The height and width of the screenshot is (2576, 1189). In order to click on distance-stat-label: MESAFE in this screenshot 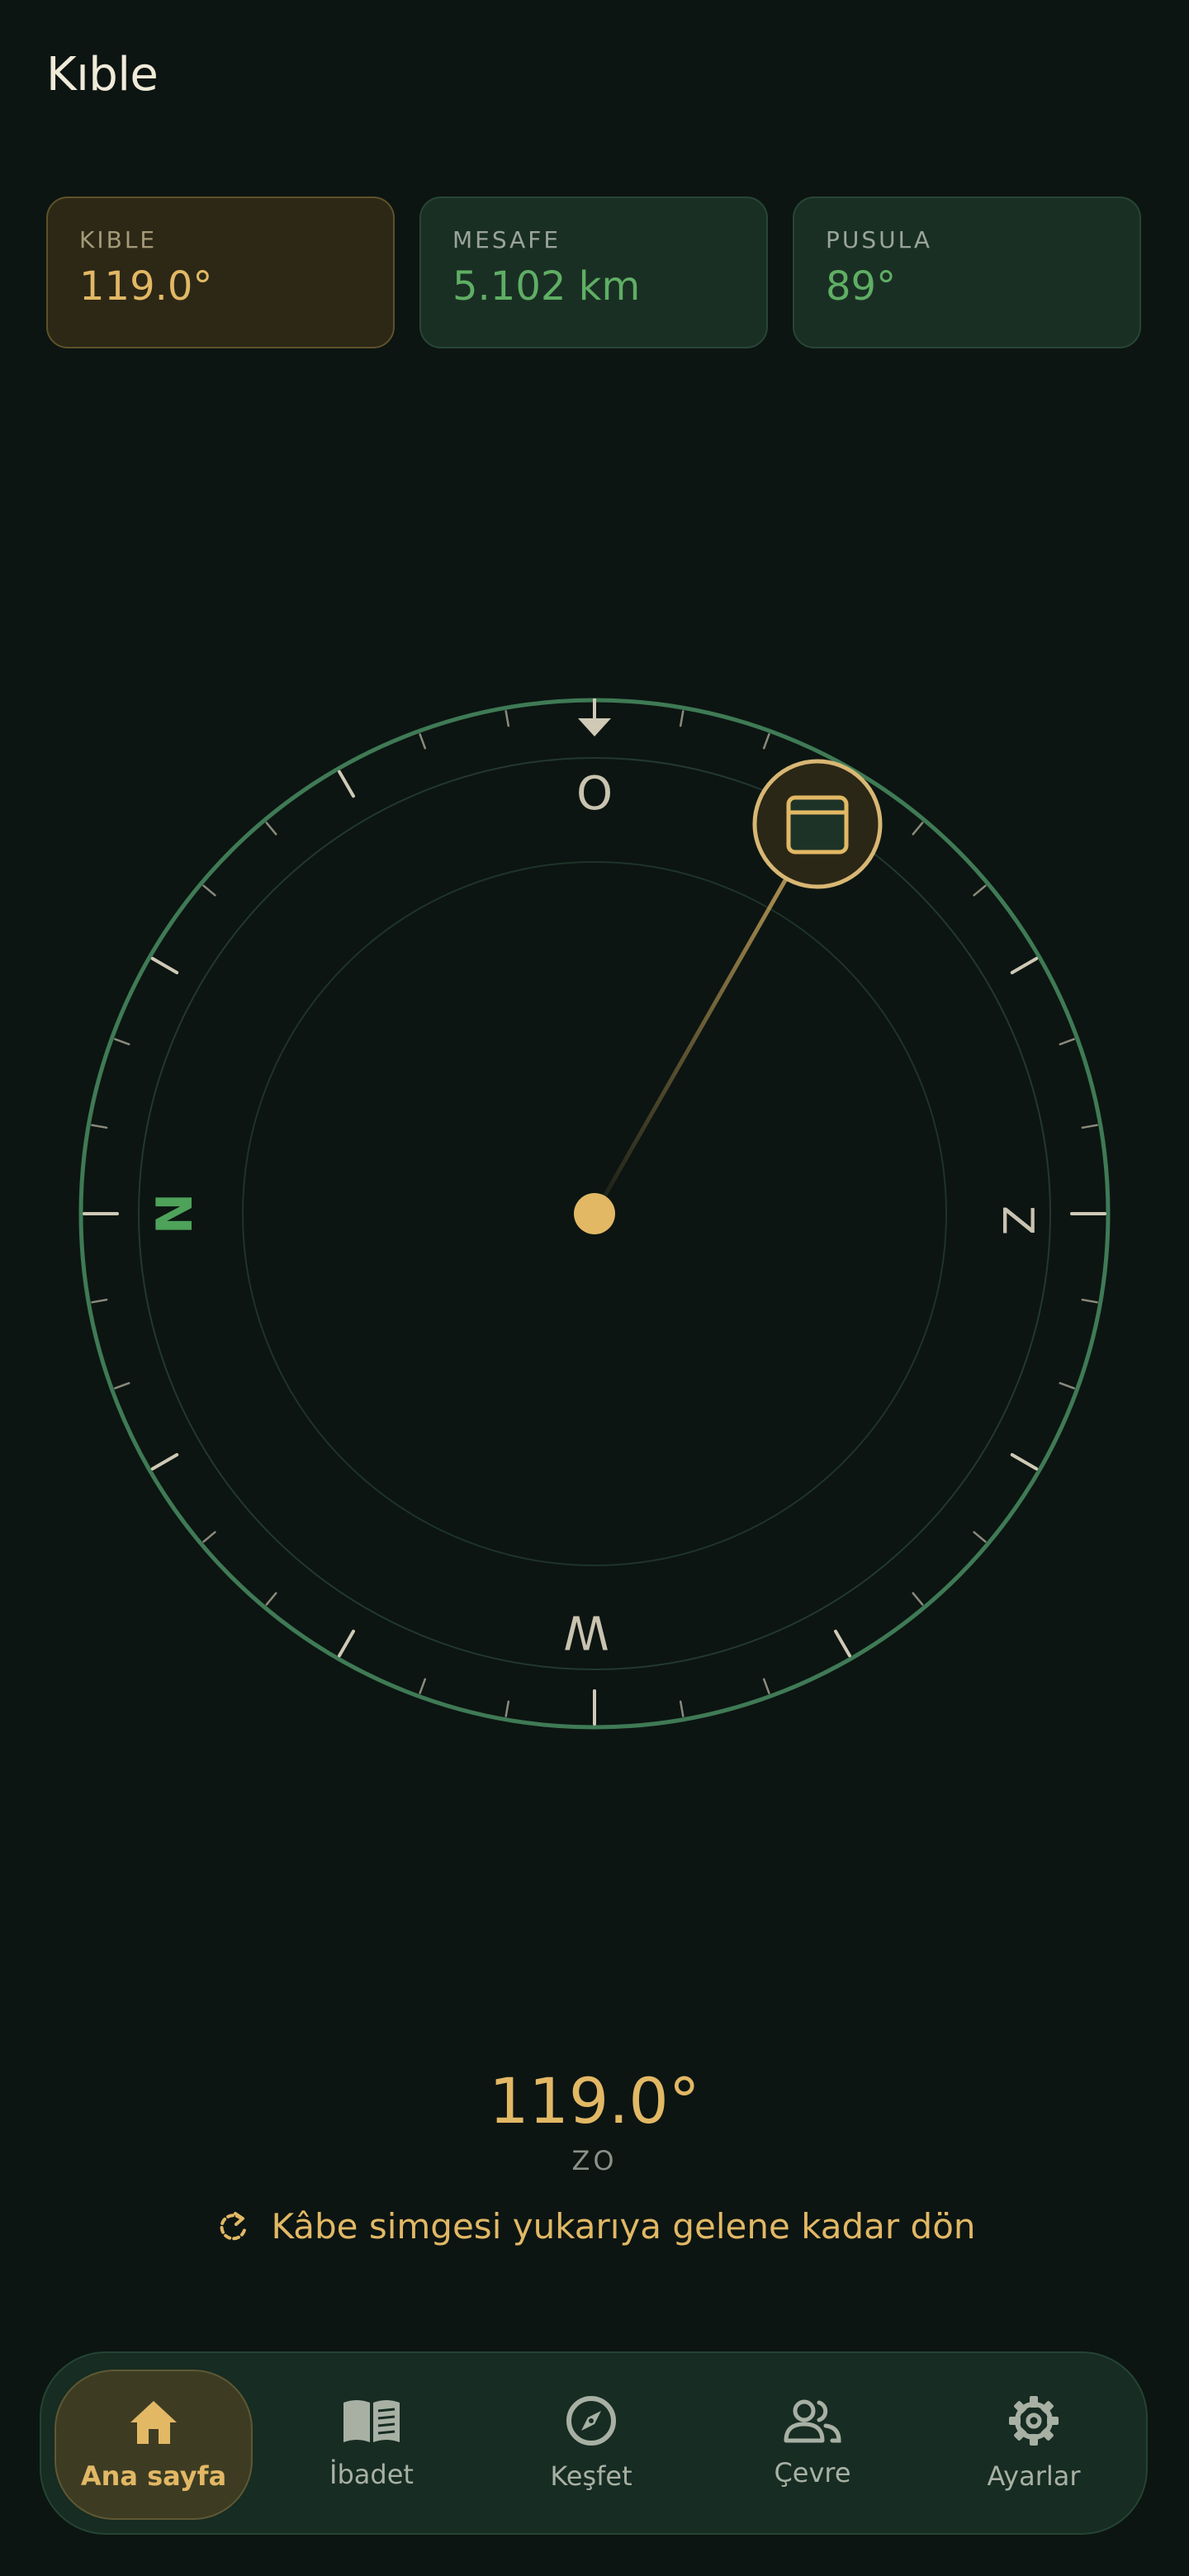, I will do `click(506, 239)`.